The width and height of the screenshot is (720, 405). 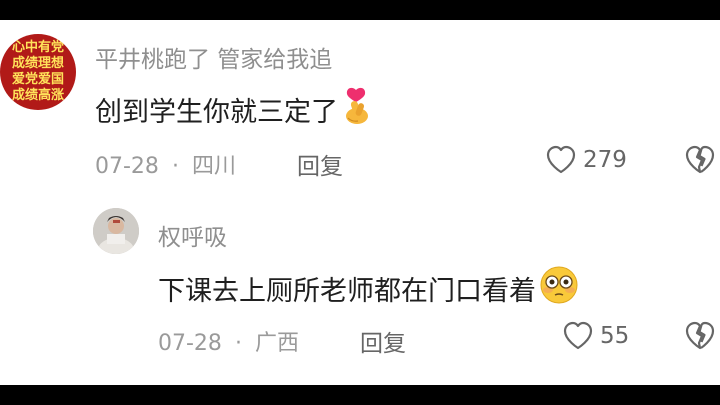 What do you see at coordinates (37, 95) in the screenshot?
I see `avatar-text-line: 成绩高涨` at bounding box center [37, 95].